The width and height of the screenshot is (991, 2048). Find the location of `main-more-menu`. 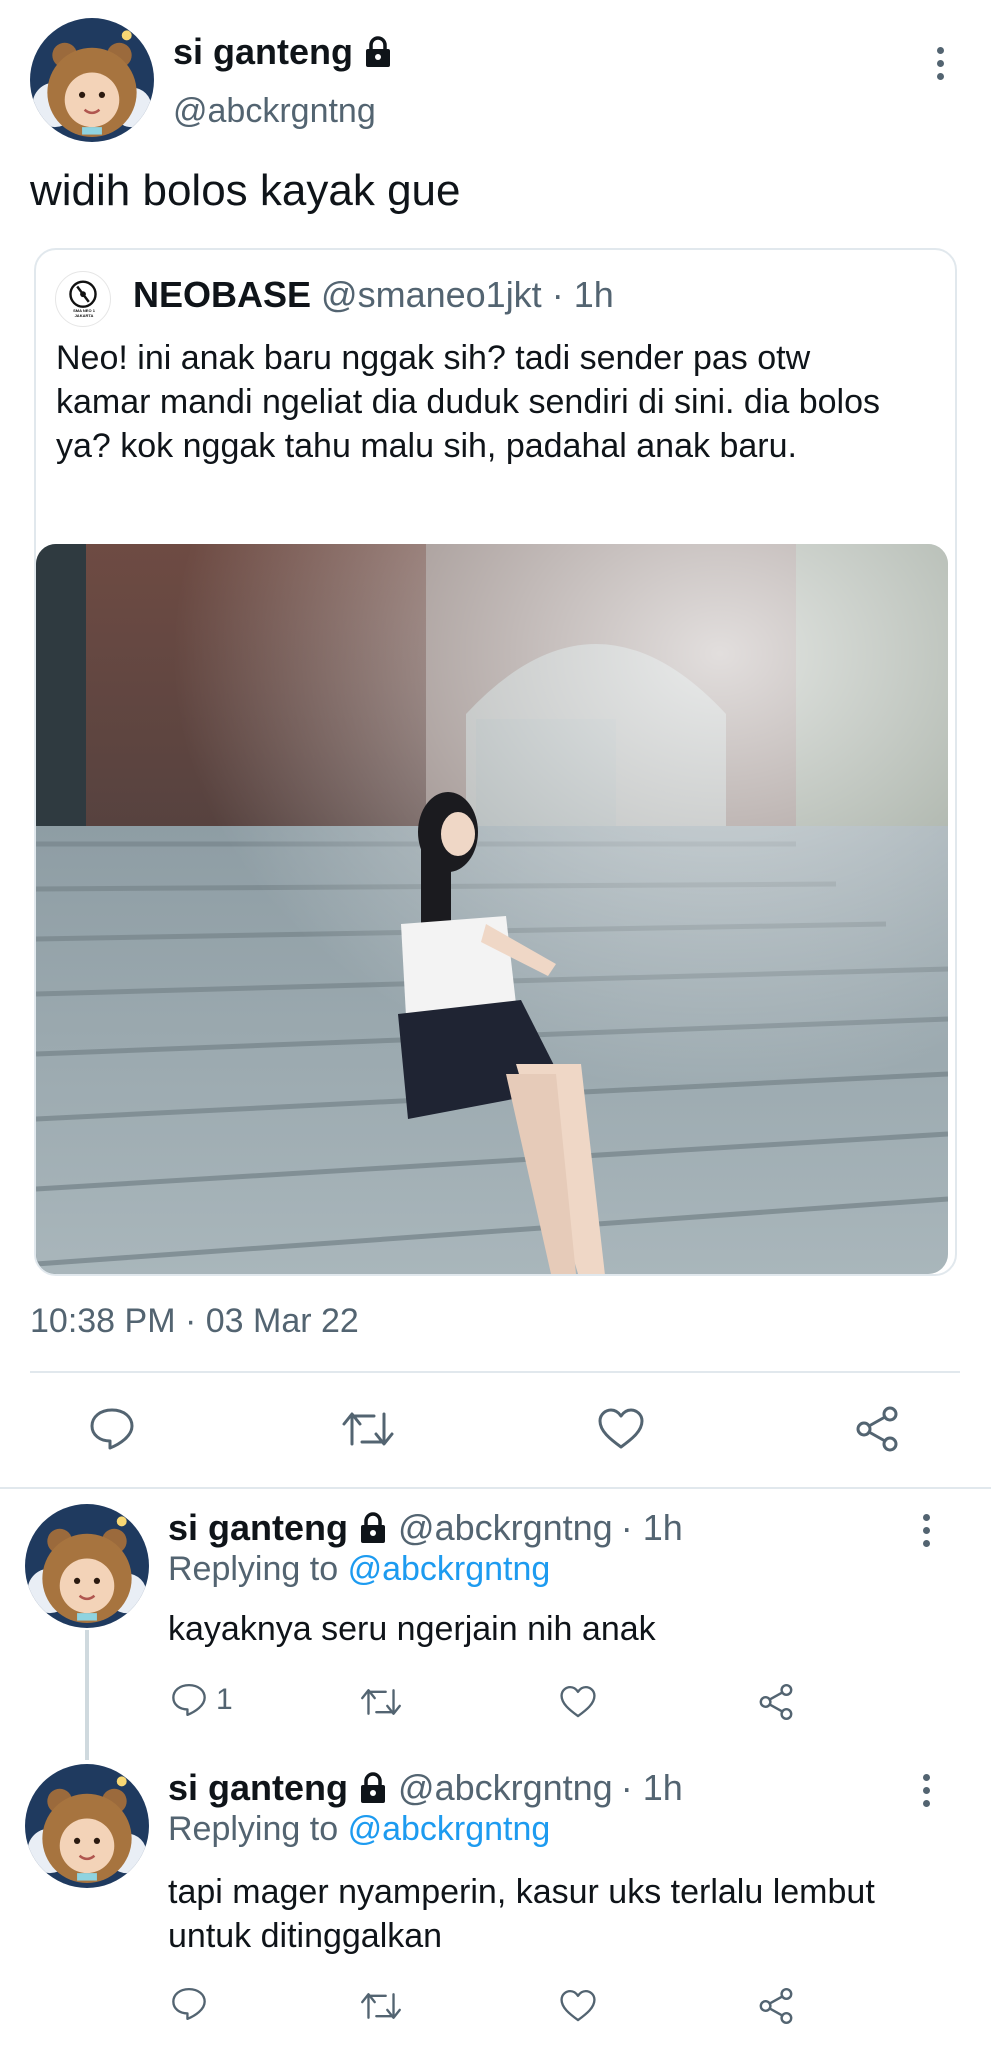

main-more-menu is located at coordinates (940, 63).